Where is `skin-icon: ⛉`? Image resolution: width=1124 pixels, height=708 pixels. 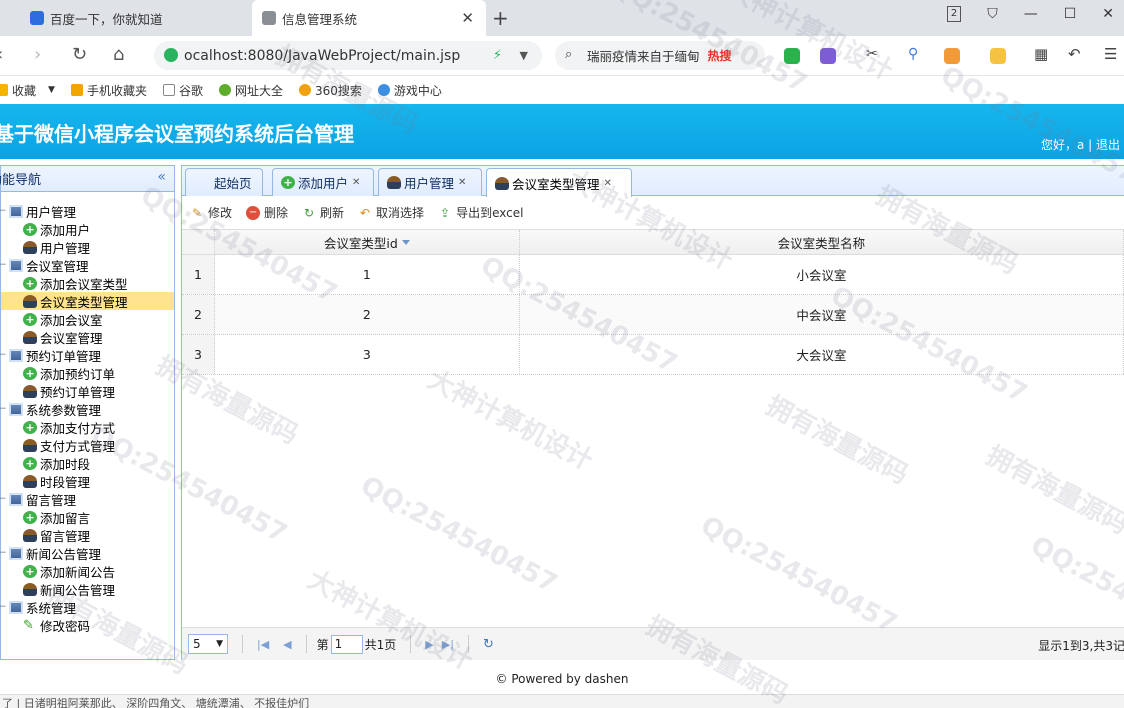 skin-icon: ⛉ is located at coordinates (992, 14).